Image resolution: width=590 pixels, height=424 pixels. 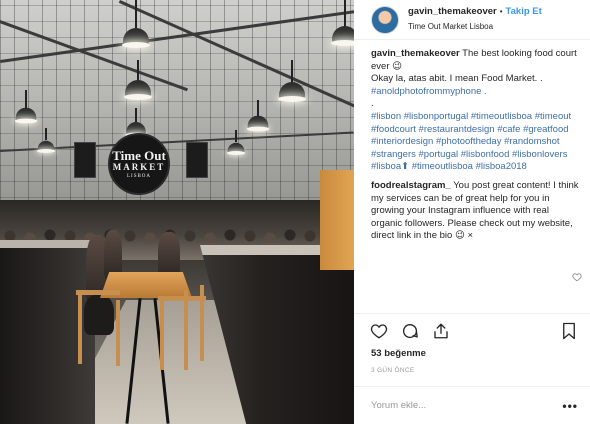 What do you see at coordinates (524, 12) in the screenshot?
I see `follow-button: Takip Et` at bounding box center [524, 12].